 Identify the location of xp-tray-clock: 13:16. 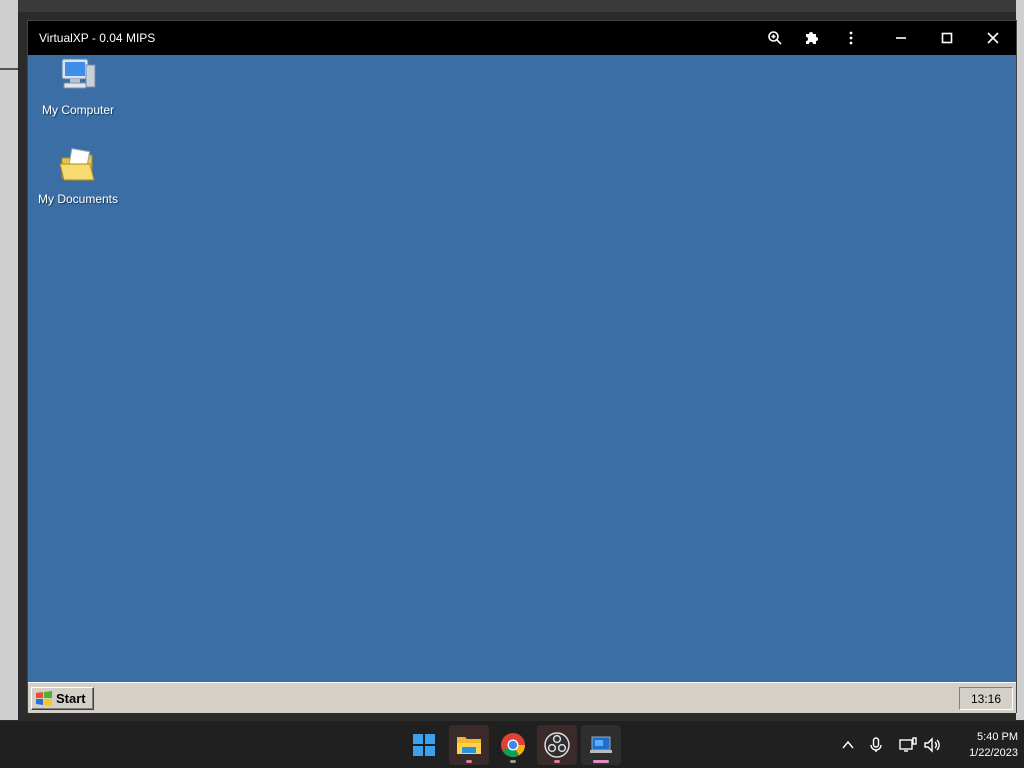
(986, 698).